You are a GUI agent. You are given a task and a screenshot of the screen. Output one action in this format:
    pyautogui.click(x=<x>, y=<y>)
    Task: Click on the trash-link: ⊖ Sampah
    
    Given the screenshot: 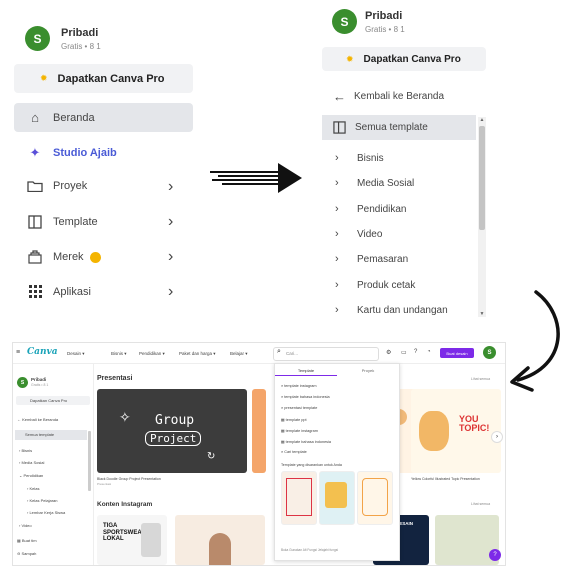 What is the action you would take?
    pyautogui.click(x=26, y=553)
    